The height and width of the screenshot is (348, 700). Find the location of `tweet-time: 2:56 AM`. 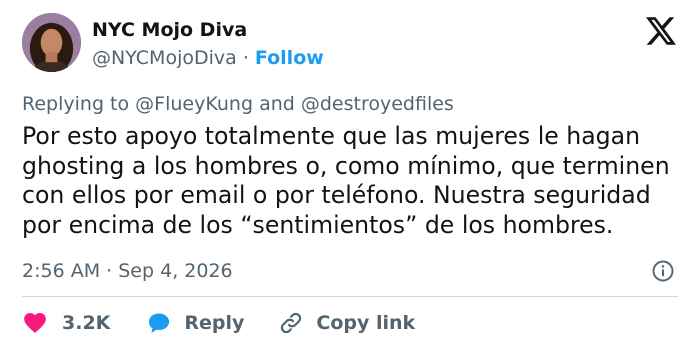

tweet-time: 2:56 AM is located at coordinates (61, 271).